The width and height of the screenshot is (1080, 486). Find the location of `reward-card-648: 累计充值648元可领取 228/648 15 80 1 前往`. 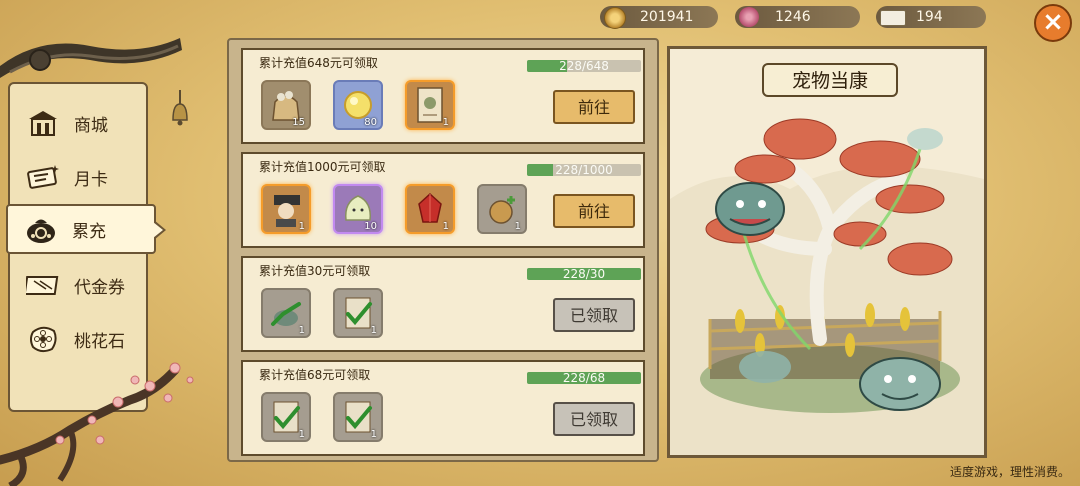

reward-card-648: 累计充值648元可领取 228/648 15 80 1 前往 is located at coordinates (443, 96).